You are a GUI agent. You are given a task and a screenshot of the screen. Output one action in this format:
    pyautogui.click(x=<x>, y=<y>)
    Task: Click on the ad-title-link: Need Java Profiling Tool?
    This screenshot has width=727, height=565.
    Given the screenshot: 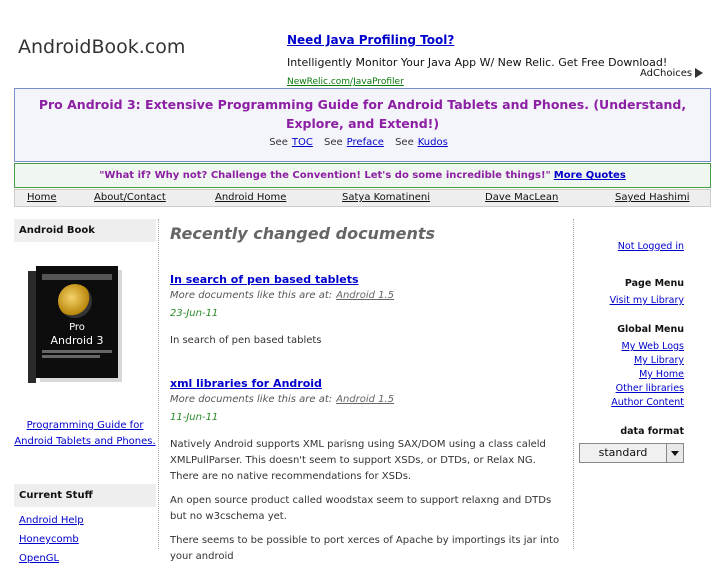 What is the action you would take?
    pyautogui.click(x=370, y=40)
    